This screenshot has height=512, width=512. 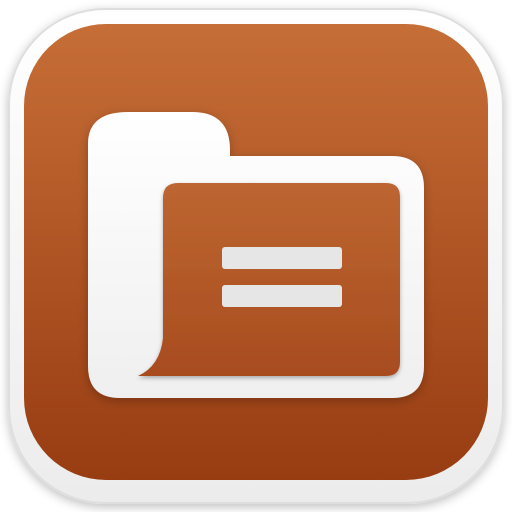 I want to click on line-top, so click(x=282, y=258).